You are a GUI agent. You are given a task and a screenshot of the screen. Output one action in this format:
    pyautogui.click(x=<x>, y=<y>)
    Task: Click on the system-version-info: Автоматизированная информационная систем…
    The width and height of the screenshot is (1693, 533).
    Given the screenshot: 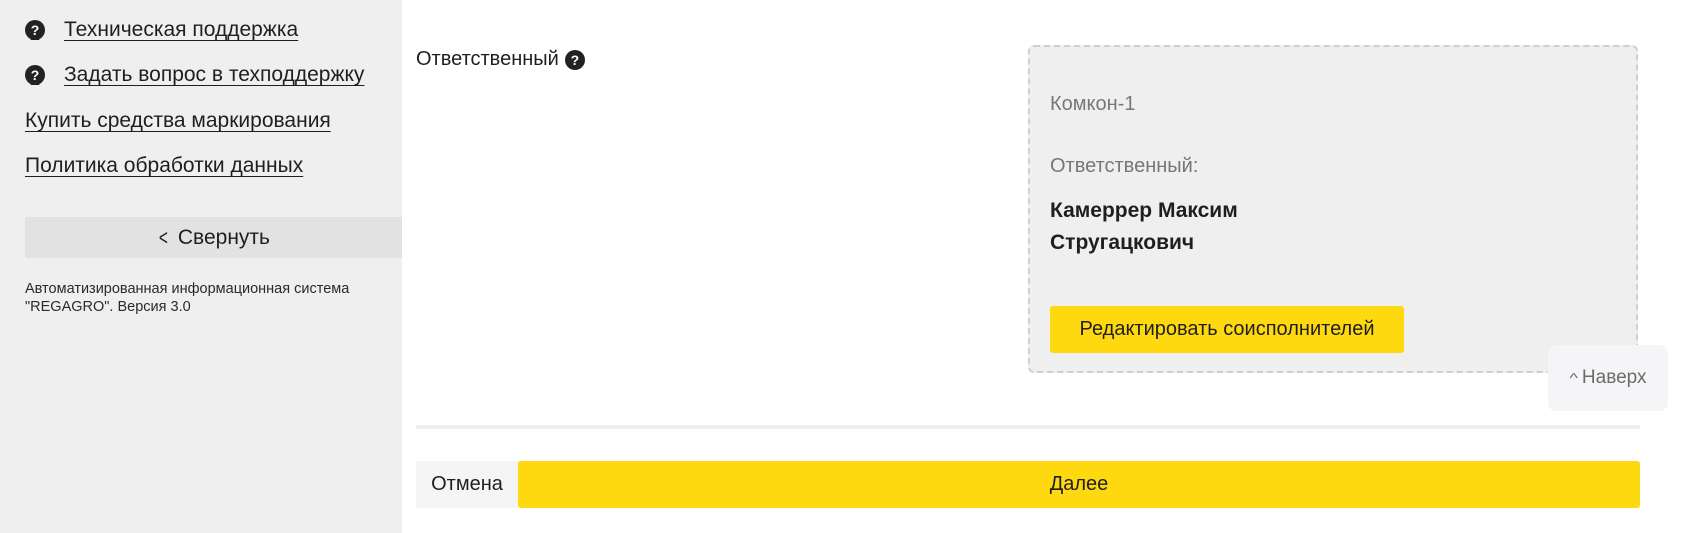 What is the action you would take?
    pyautogui.click(x=187, y=298)
    